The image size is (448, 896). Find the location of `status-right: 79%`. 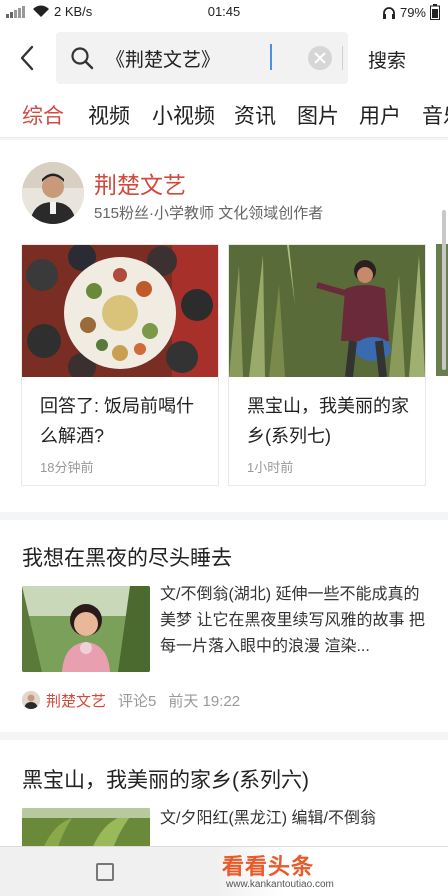

status-right: 79% is located at coordinates (411, 12).